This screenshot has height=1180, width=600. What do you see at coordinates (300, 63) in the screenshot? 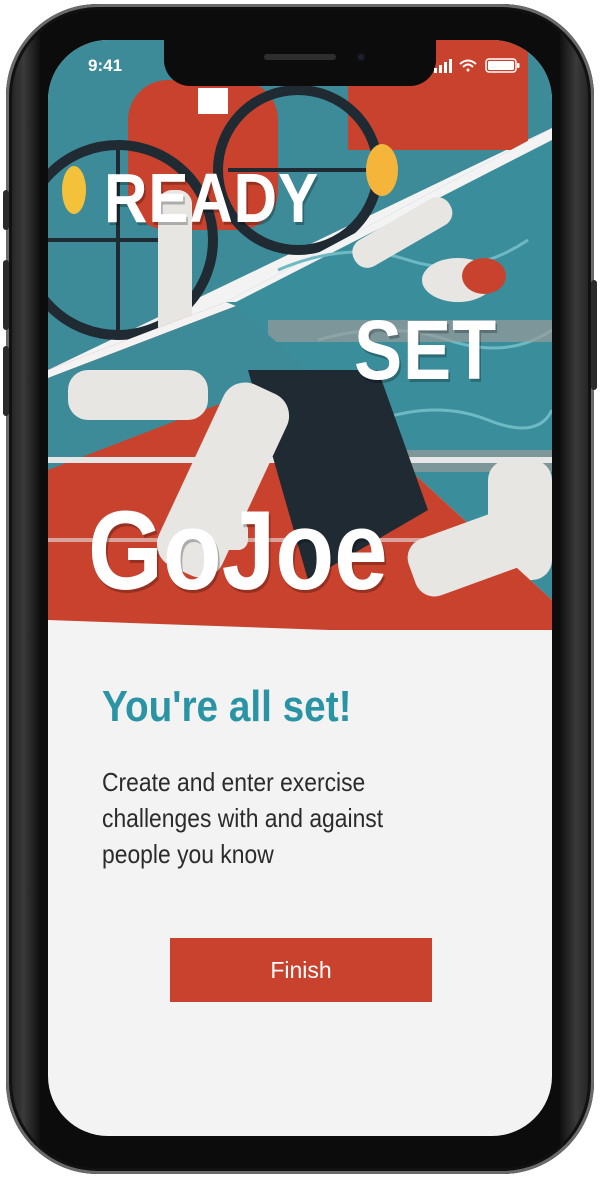
I see `phone-notch` at bounding box center [300, 63].